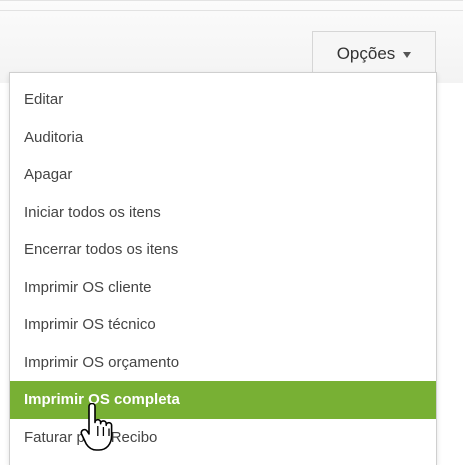 This screenshot has height=465, width=463. Describe the element at coordinates (223, 288) in the screenshot. I see `menu-item-imprimir-os-cliente: Imprimir OS cliente` at that location.